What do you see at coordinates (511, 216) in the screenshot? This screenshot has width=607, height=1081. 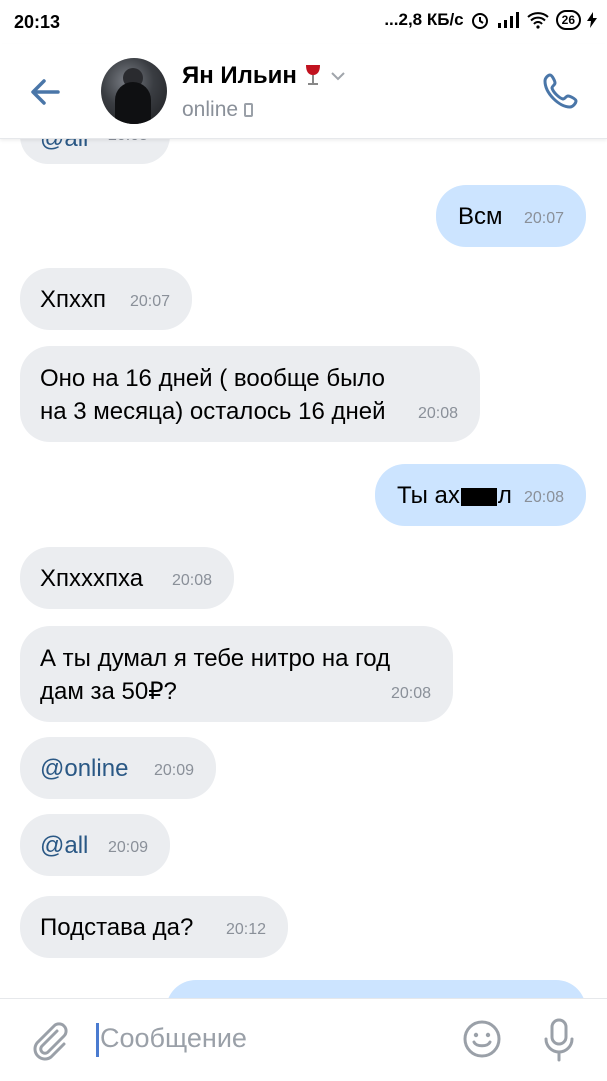 I see `message-outgoing: Всм 20:07` at bounding box center [511, 216].